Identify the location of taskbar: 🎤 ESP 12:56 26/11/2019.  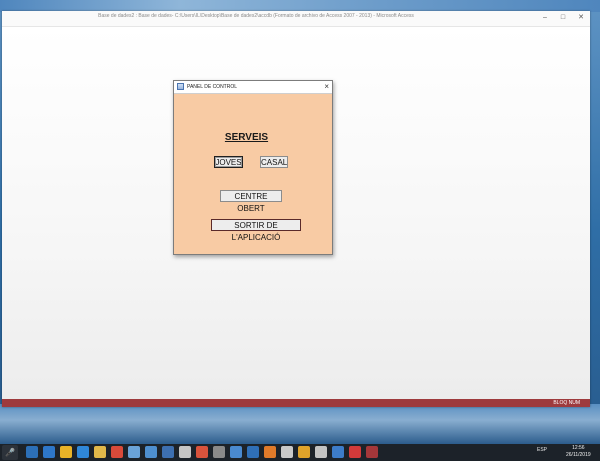
(300, 452).